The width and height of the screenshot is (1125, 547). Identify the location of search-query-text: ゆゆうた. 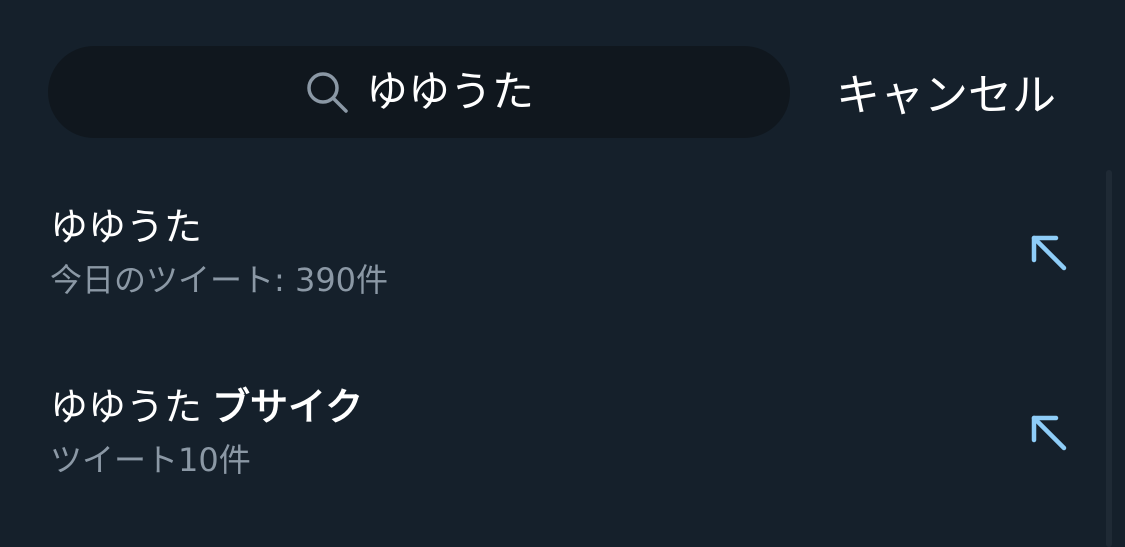
(449, 91).